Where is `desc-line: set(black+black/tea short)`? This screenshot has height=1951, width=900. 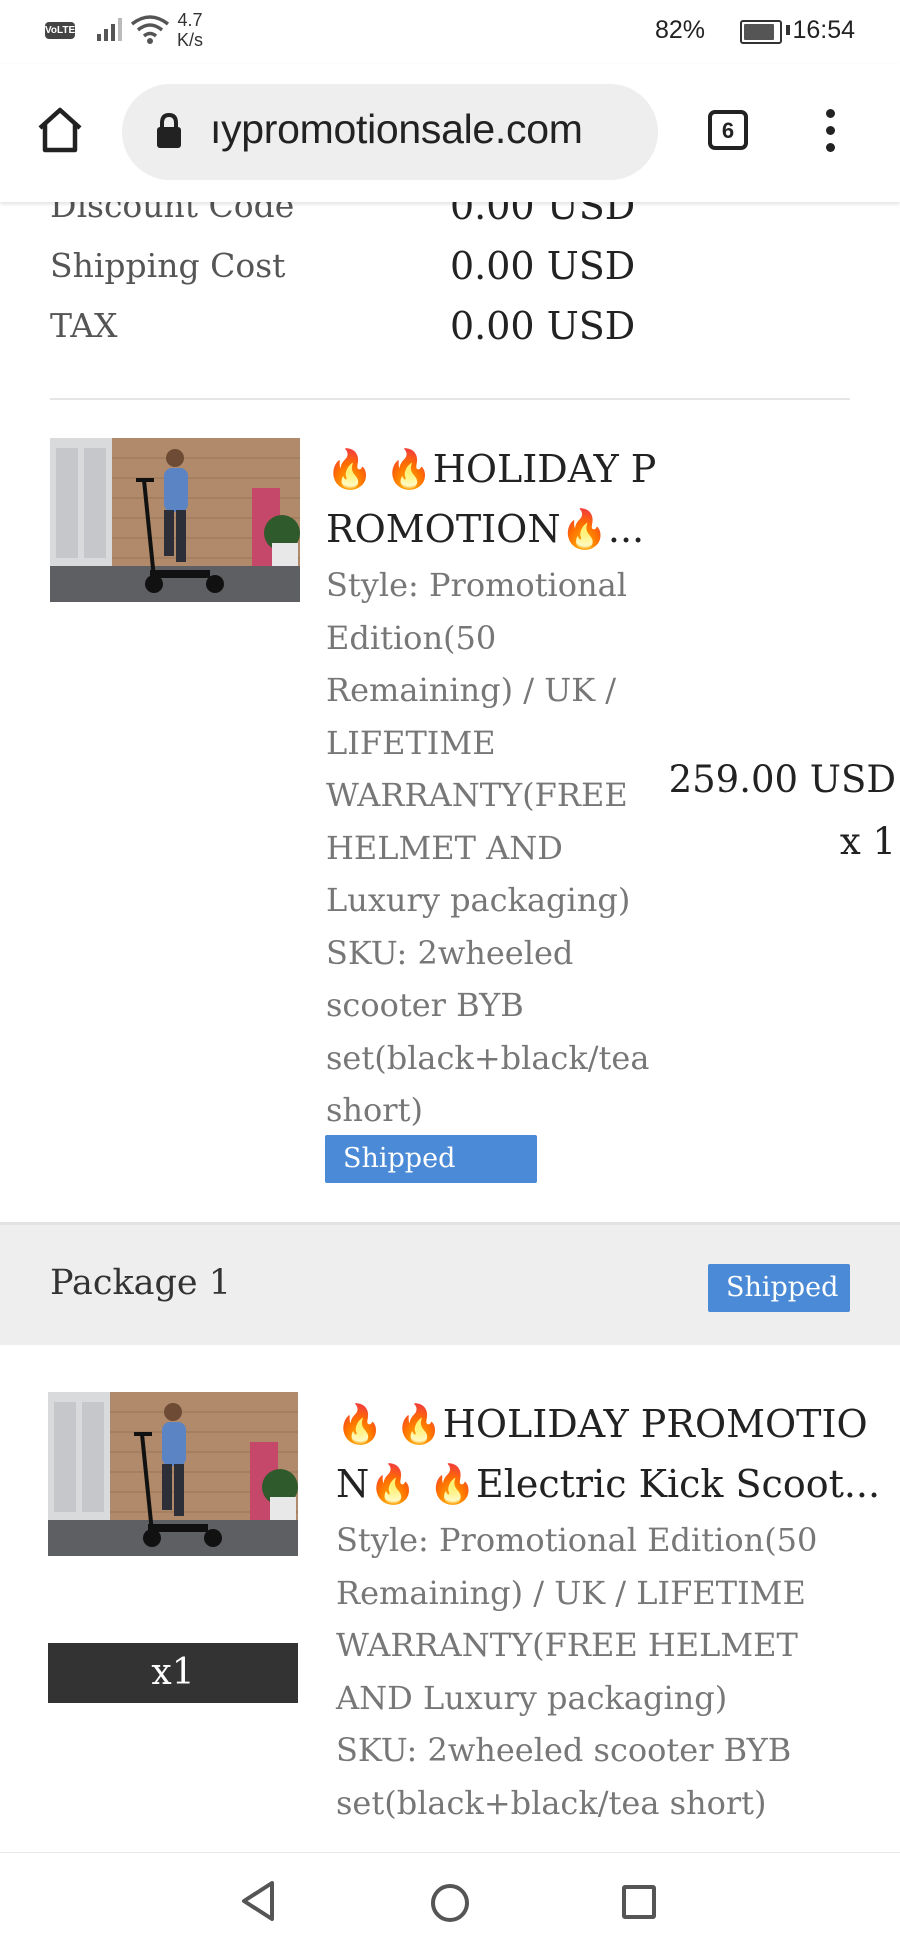
desc-line: set(black+black/tea short) is located at coordinates (551, 1802).